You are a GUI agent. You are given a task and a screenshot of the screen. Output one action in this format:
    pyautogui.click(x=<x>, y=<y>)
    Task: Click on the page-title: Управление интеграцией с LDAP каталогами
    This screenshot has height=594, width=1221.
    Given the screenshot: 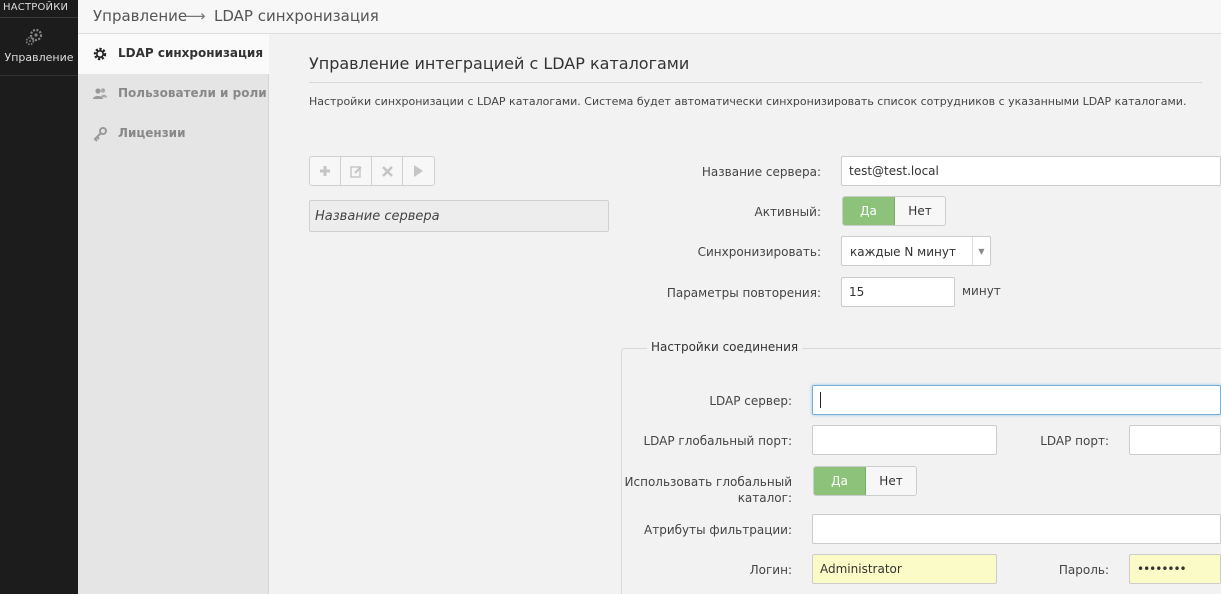 What is the action you would take?
    pyautogui.click(x=499, y=63)
    